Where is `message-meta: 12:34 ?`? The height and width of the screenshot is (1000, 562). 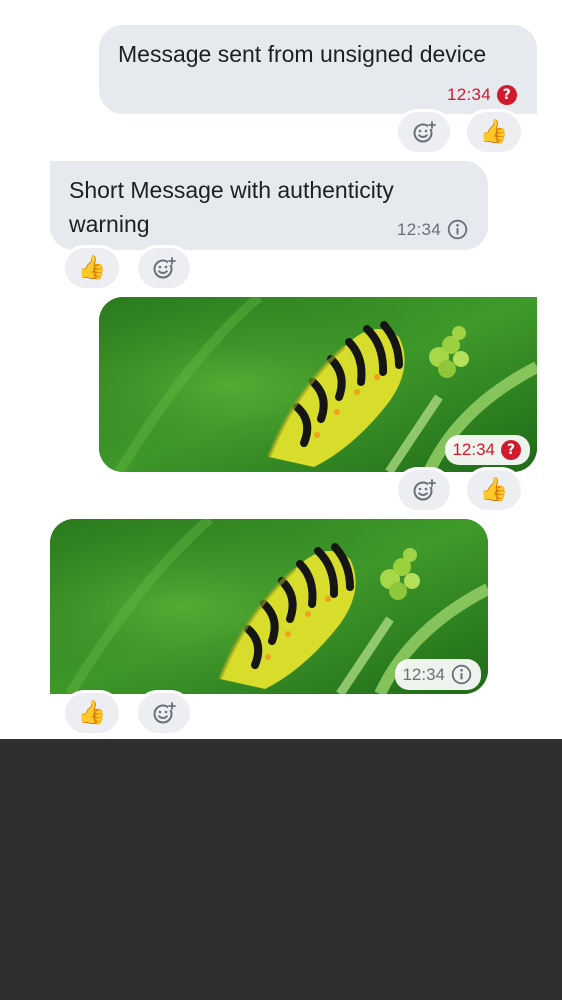
message-meta: 12:34 ? is located at coordinates (482, 95).